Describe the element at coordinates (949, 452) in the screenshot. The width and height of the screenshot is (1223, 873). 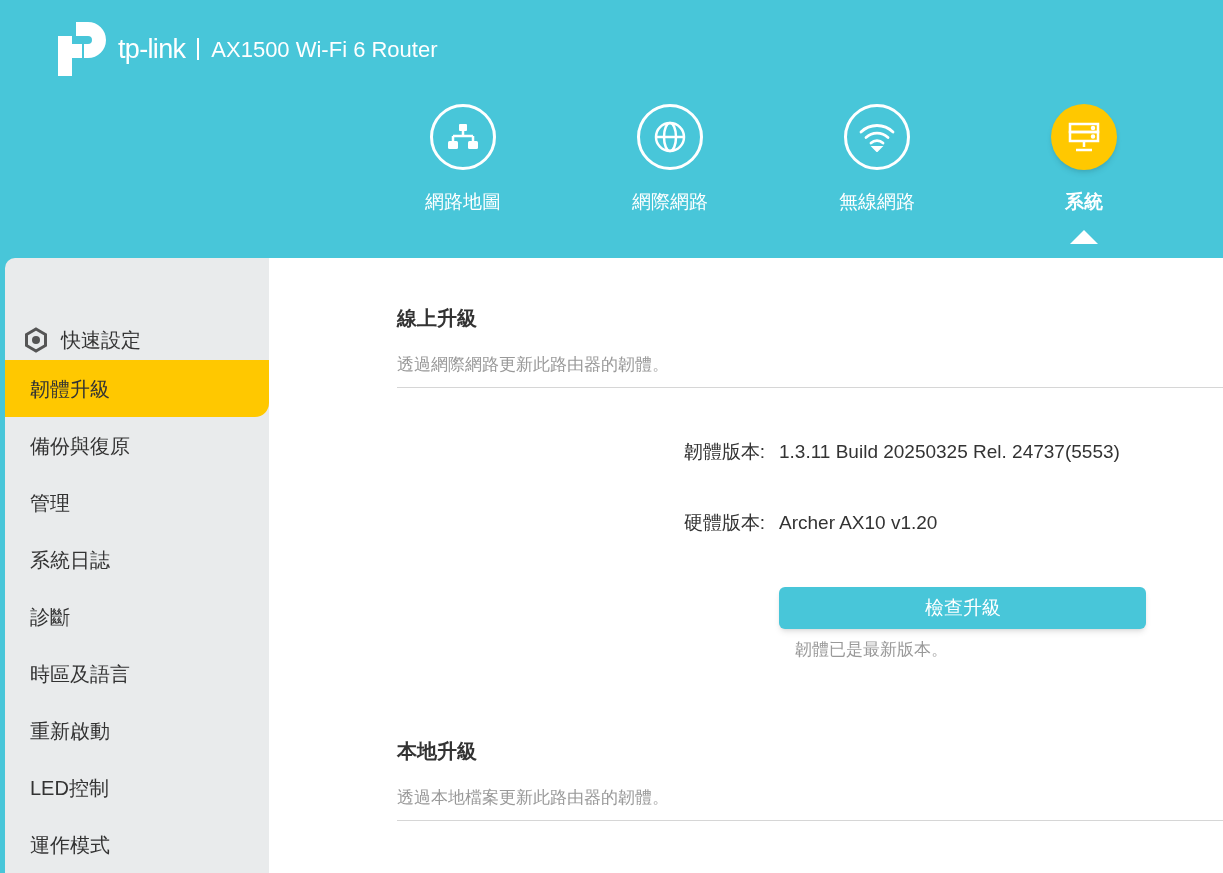
I see `field-value: 1.3.11 Build 20250325 Rel. 24737(5553)` at that location.